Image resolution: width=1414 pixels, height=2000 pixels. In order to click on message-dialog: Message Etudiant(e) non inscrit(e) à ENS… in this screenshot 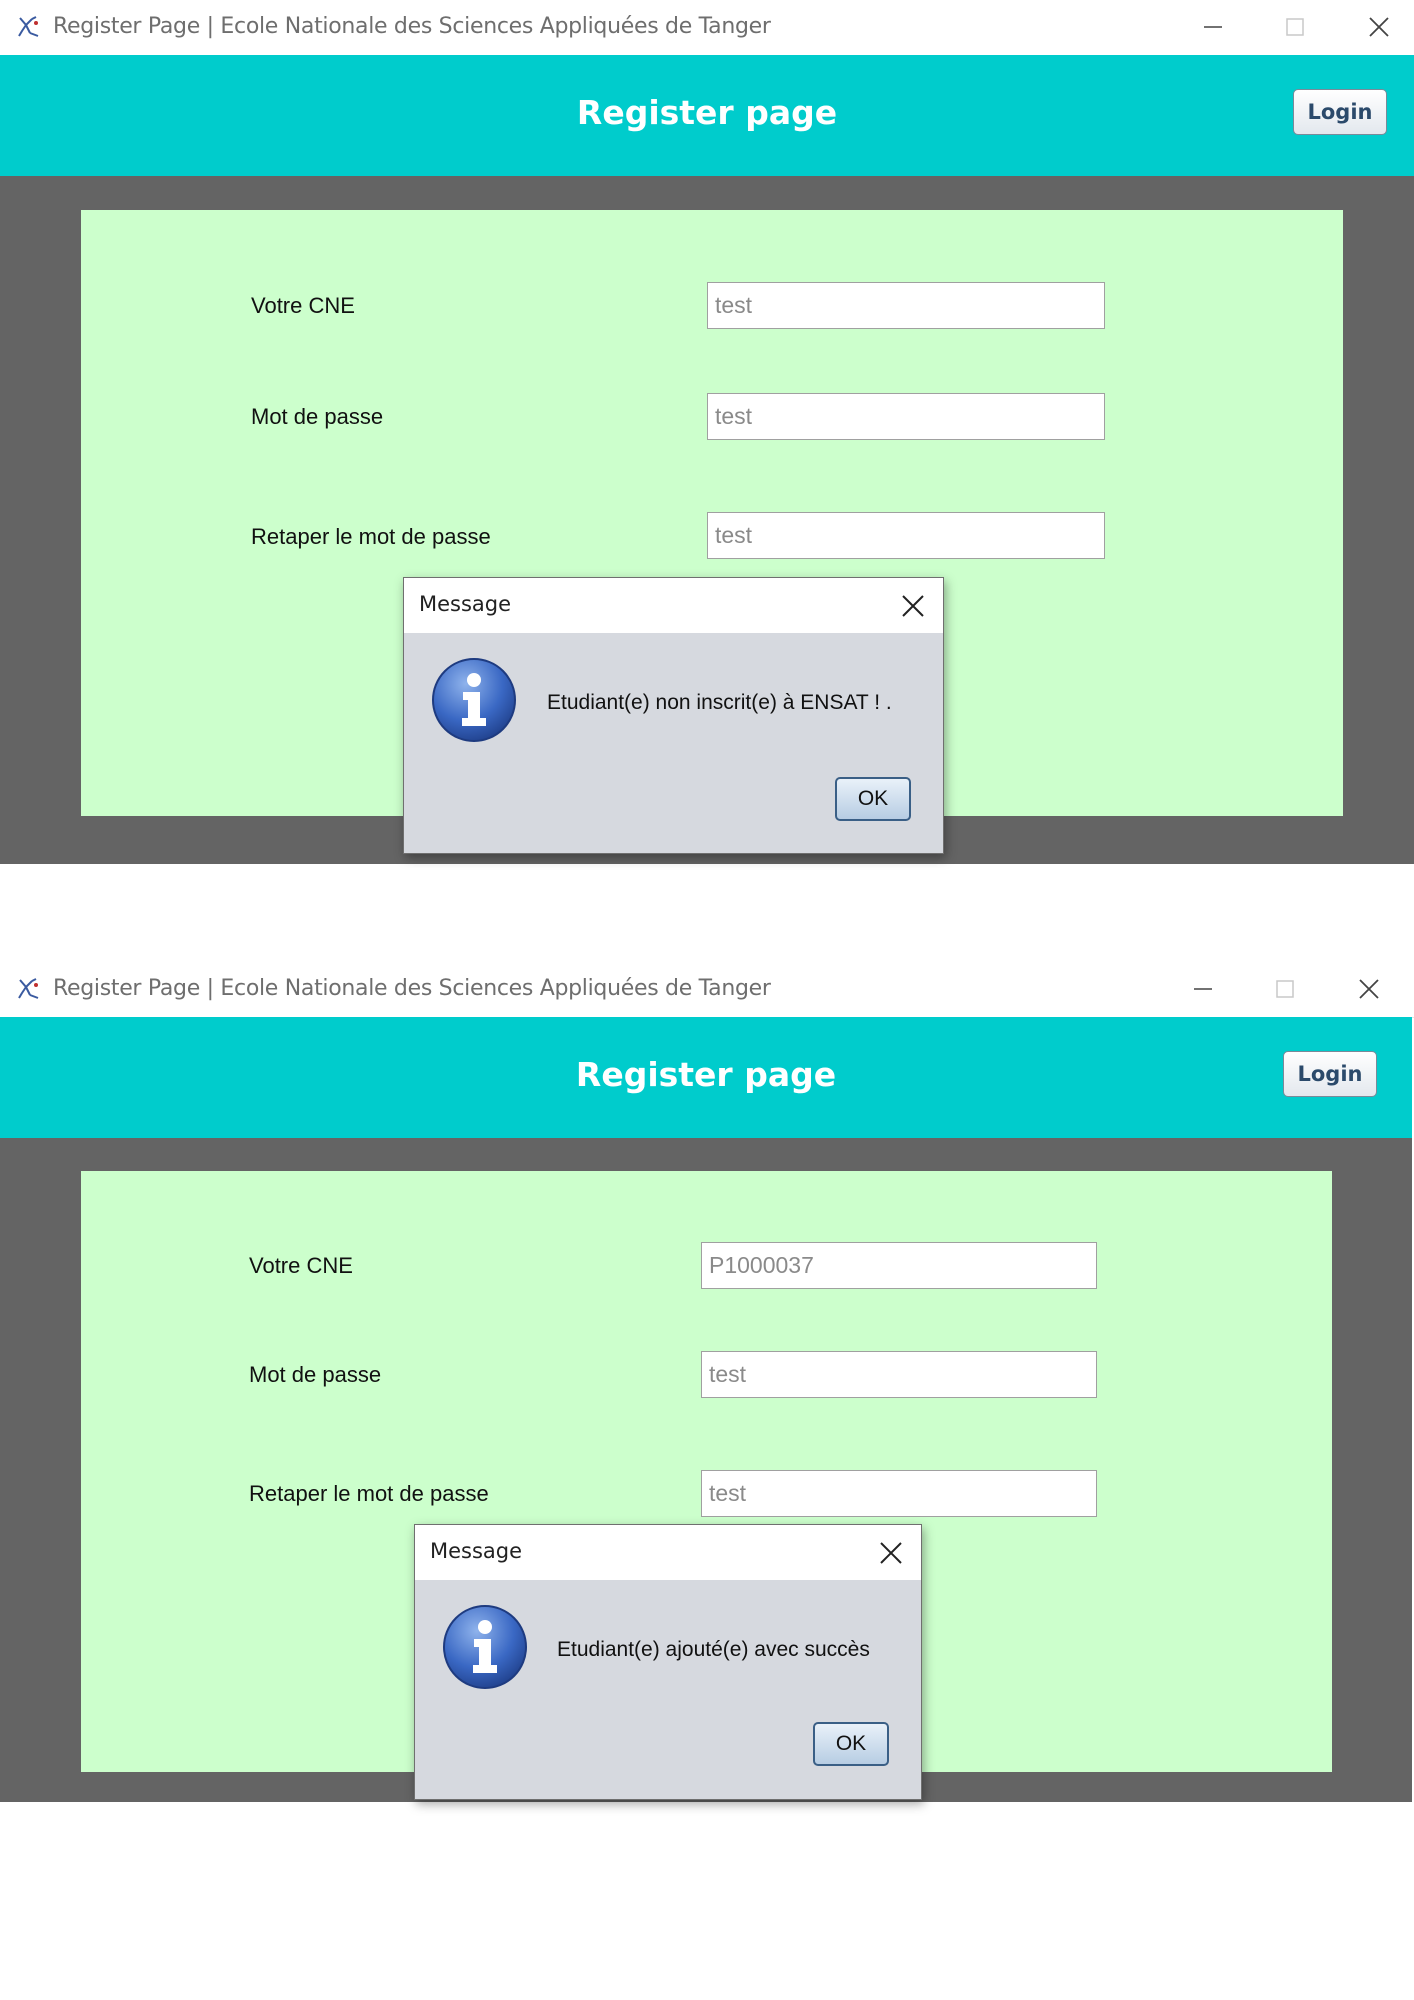, I will do `click(673, 715)`.